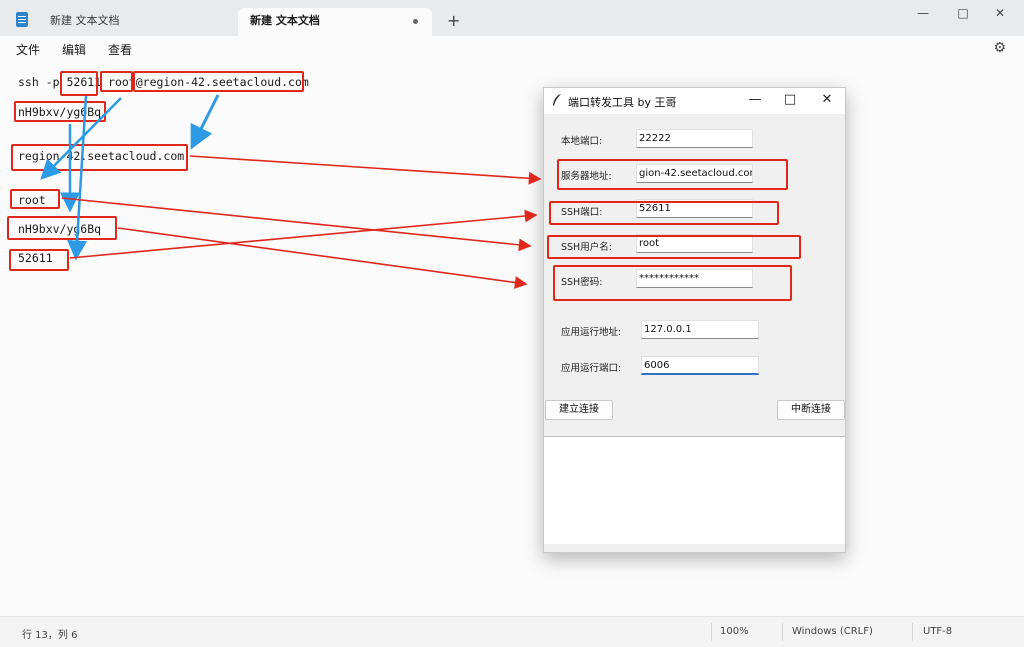 This screenshot has height=647, width=1024. I want to click on app-address-label: 应用运行地址:, so click(591, 332).